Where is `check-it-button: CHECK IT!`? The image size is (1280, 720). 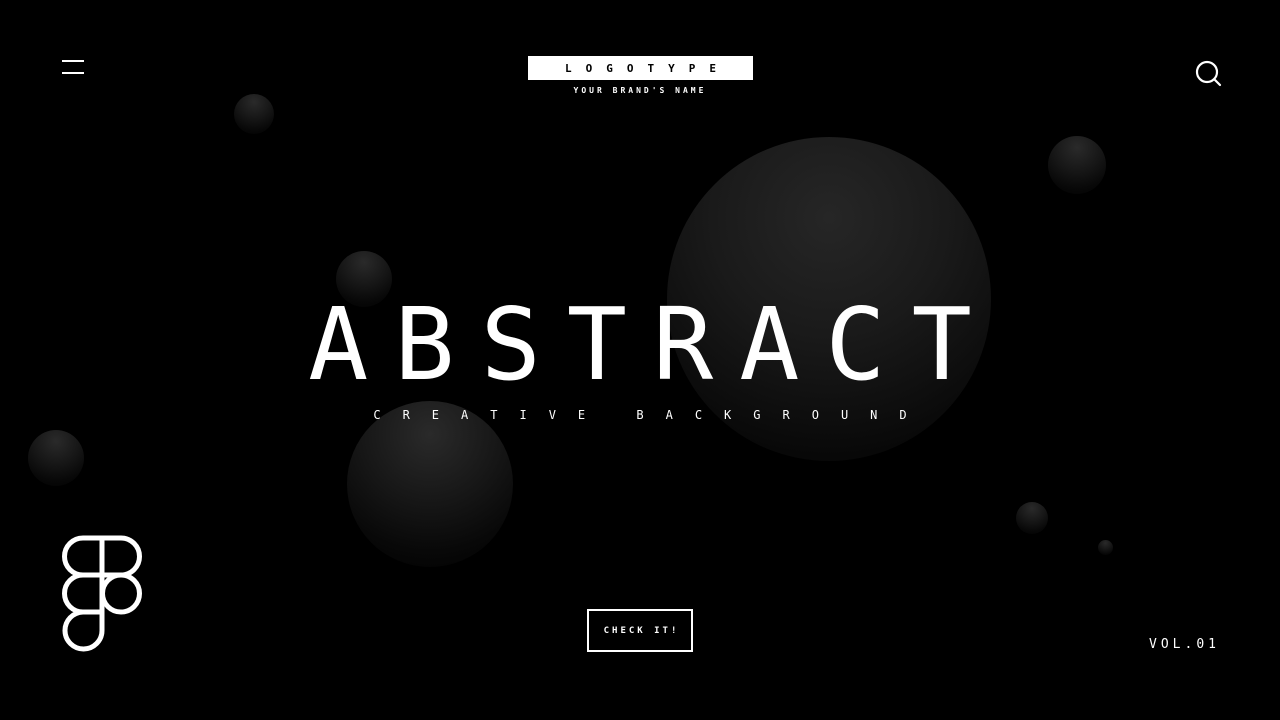 check-it-button: CHECK IT! is located at coordinates (640, 630).